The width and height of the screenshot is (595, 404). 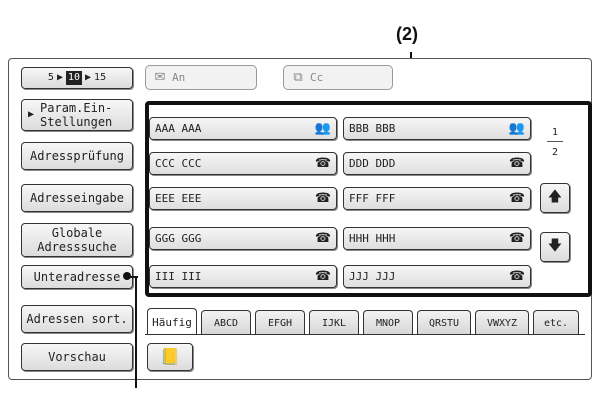 I want to click on address-entry: BBB BBB 👥, so click(x=437, y=128).